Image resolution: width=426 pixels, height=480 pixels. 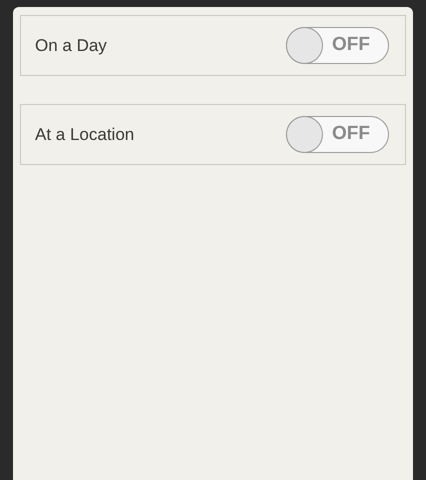 I want to click on row-label: On a Day, so click(x=71, y=45).